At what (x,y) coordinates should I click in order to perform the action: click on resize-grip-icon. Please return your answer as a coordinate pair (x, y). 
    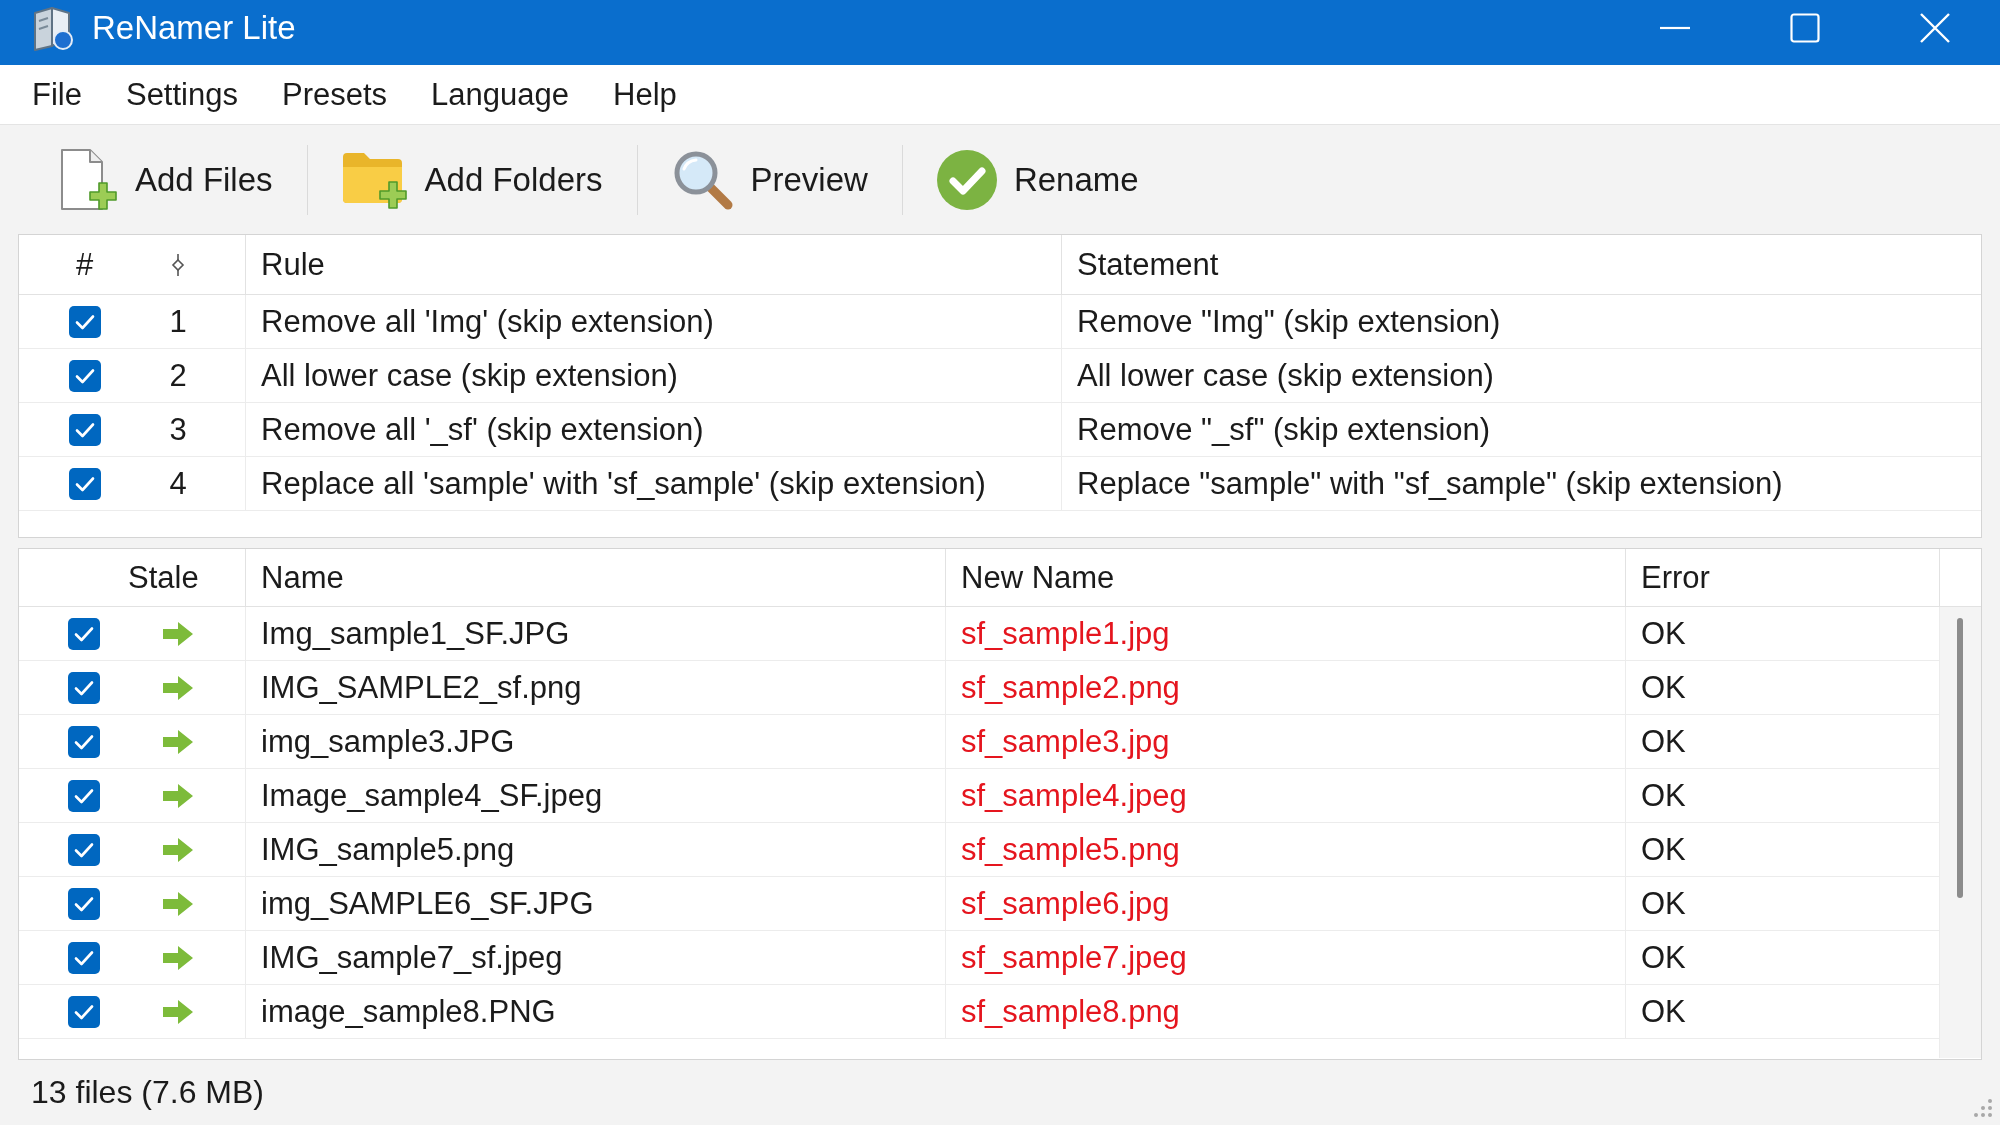
    Looking at the image, I should click on (1983, 1108).